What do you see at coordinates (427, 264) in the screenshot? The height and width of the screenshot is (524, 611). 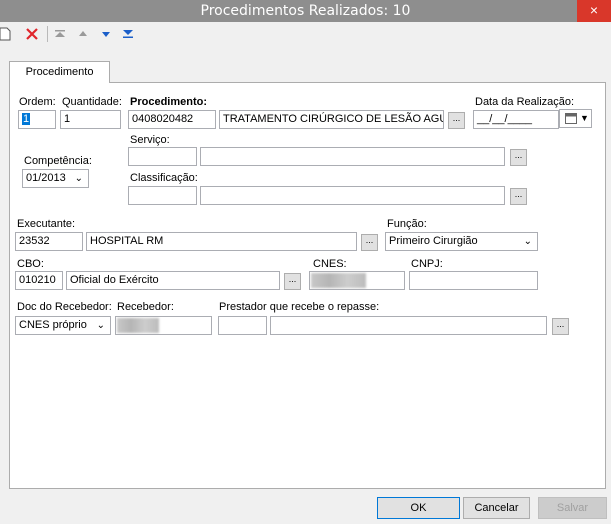 I see `cnpj-label: CNPJ:` at bounding box center [427, 264].